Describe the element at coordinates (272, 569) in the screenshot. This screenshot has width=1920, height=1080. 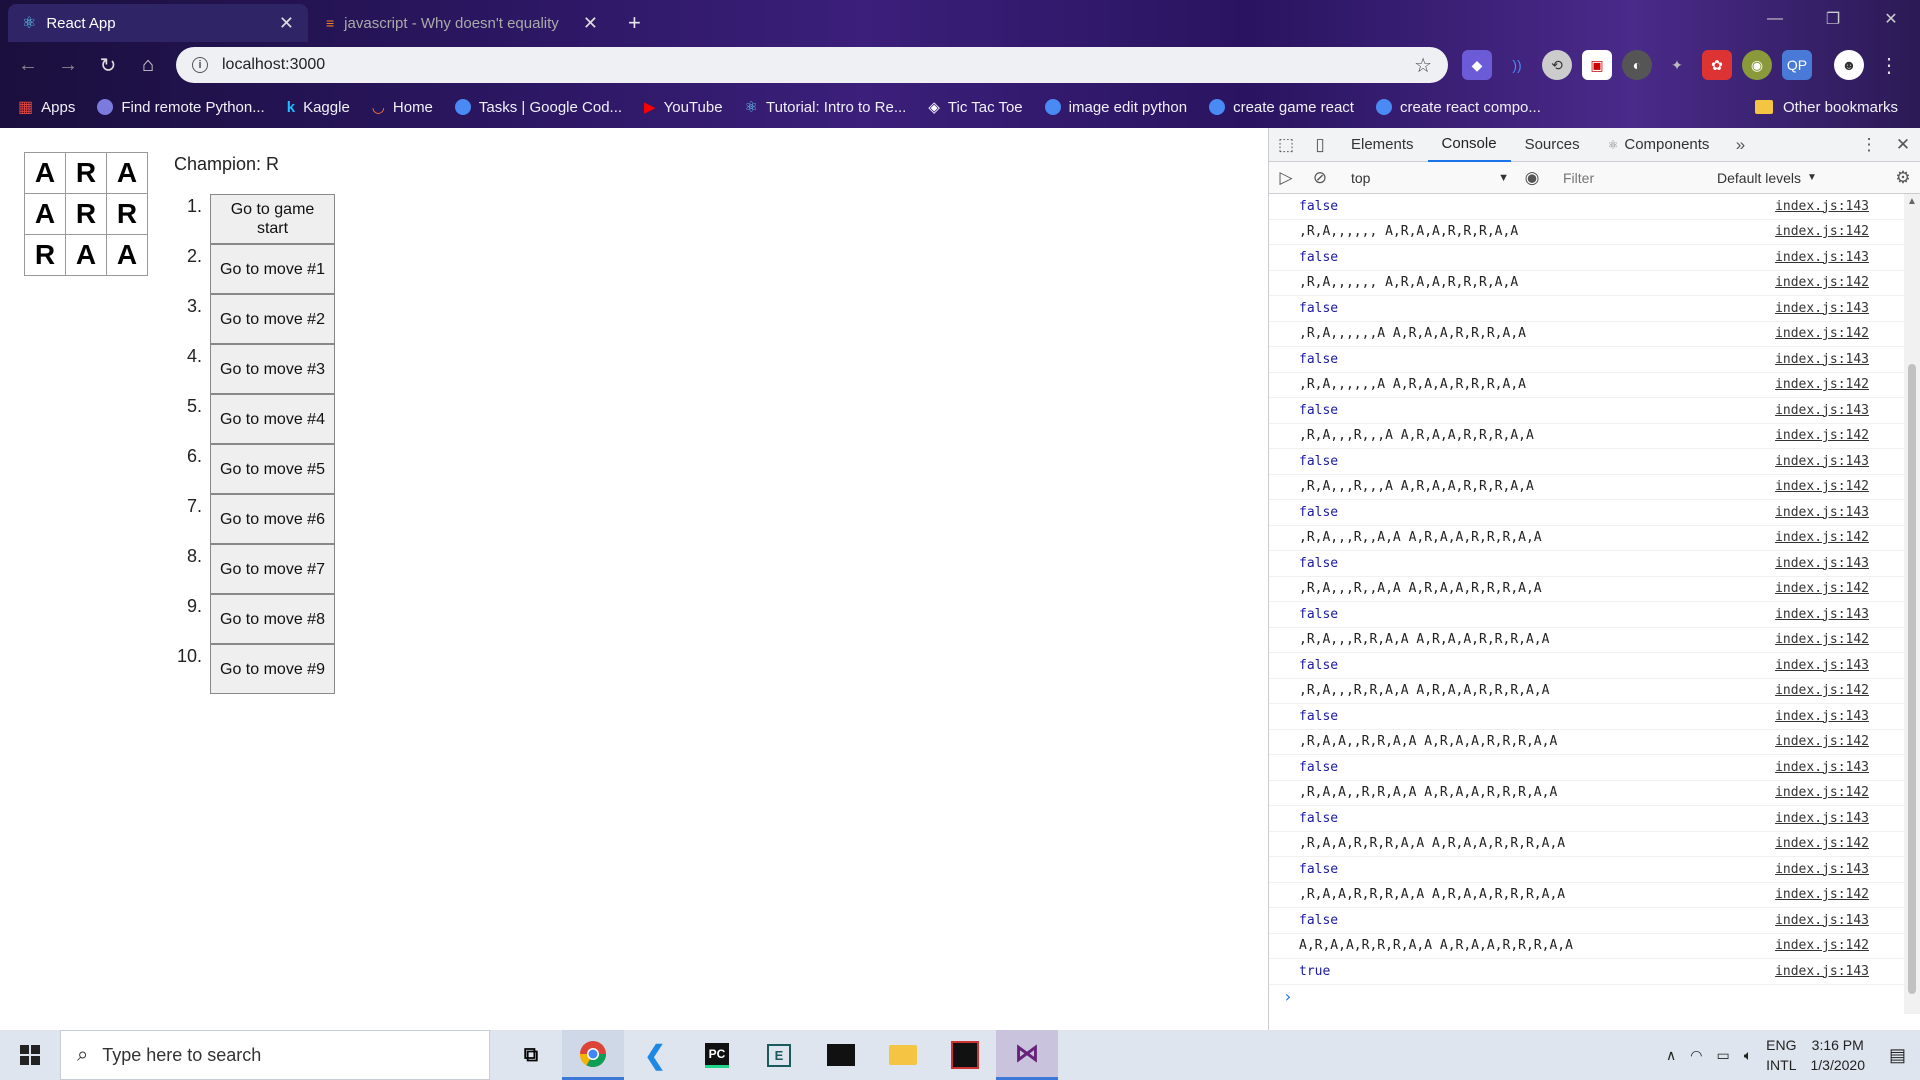
I see `go-to-move-button: Go to move #7` at that location.